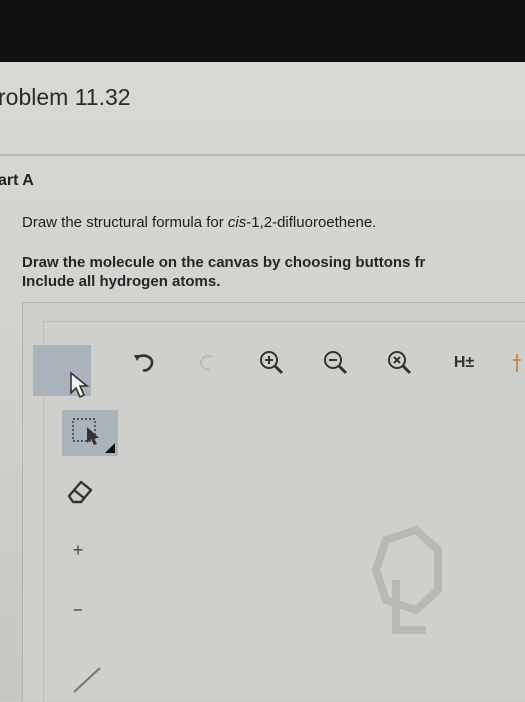 The image size is (525, 702). I want to click on plus-charge-icon: +, so click(78, 550).